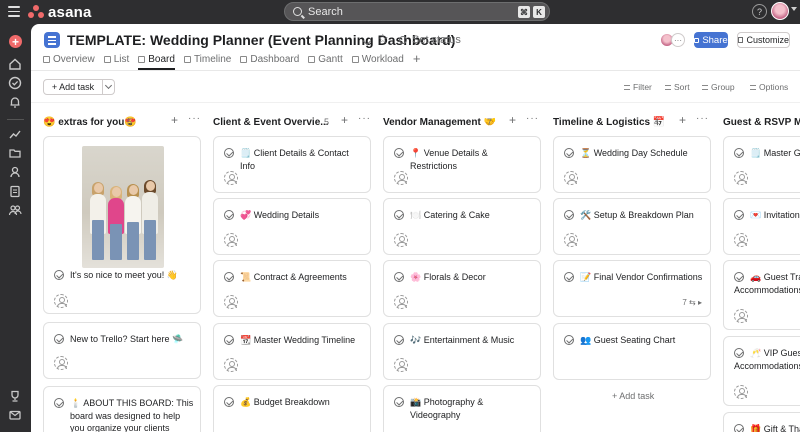  Describe the element at coordinates (60, 12) in the screenshot. I see `asana-logo: asana` at that location.